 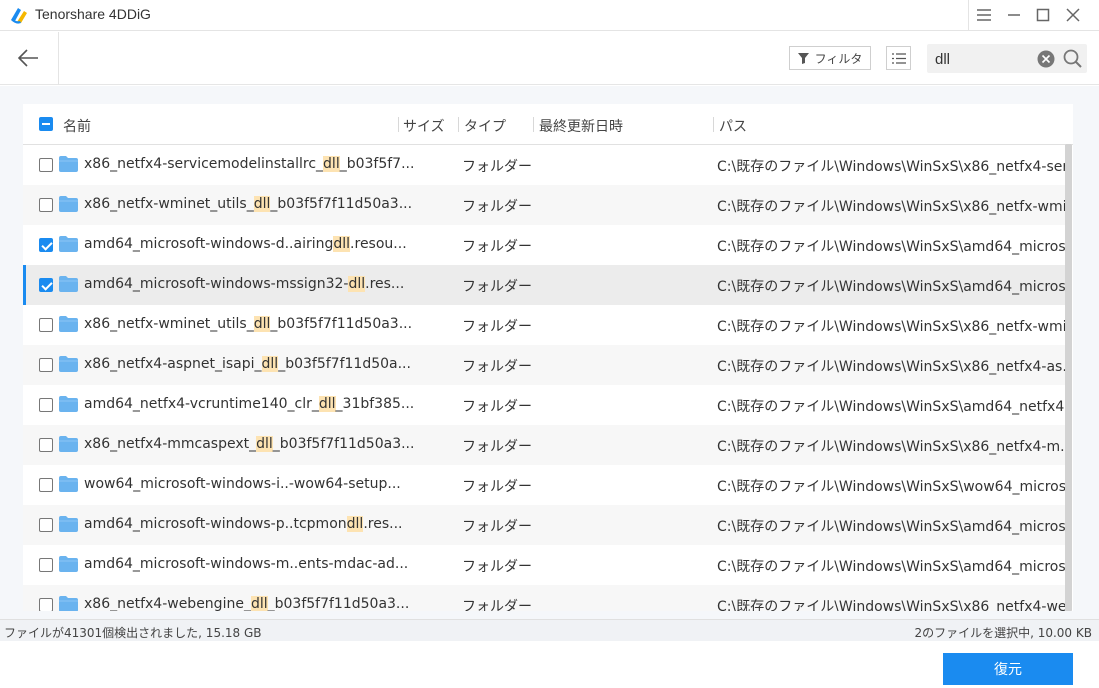 I want to click on column-path: パス, so click(x=733, y=126).